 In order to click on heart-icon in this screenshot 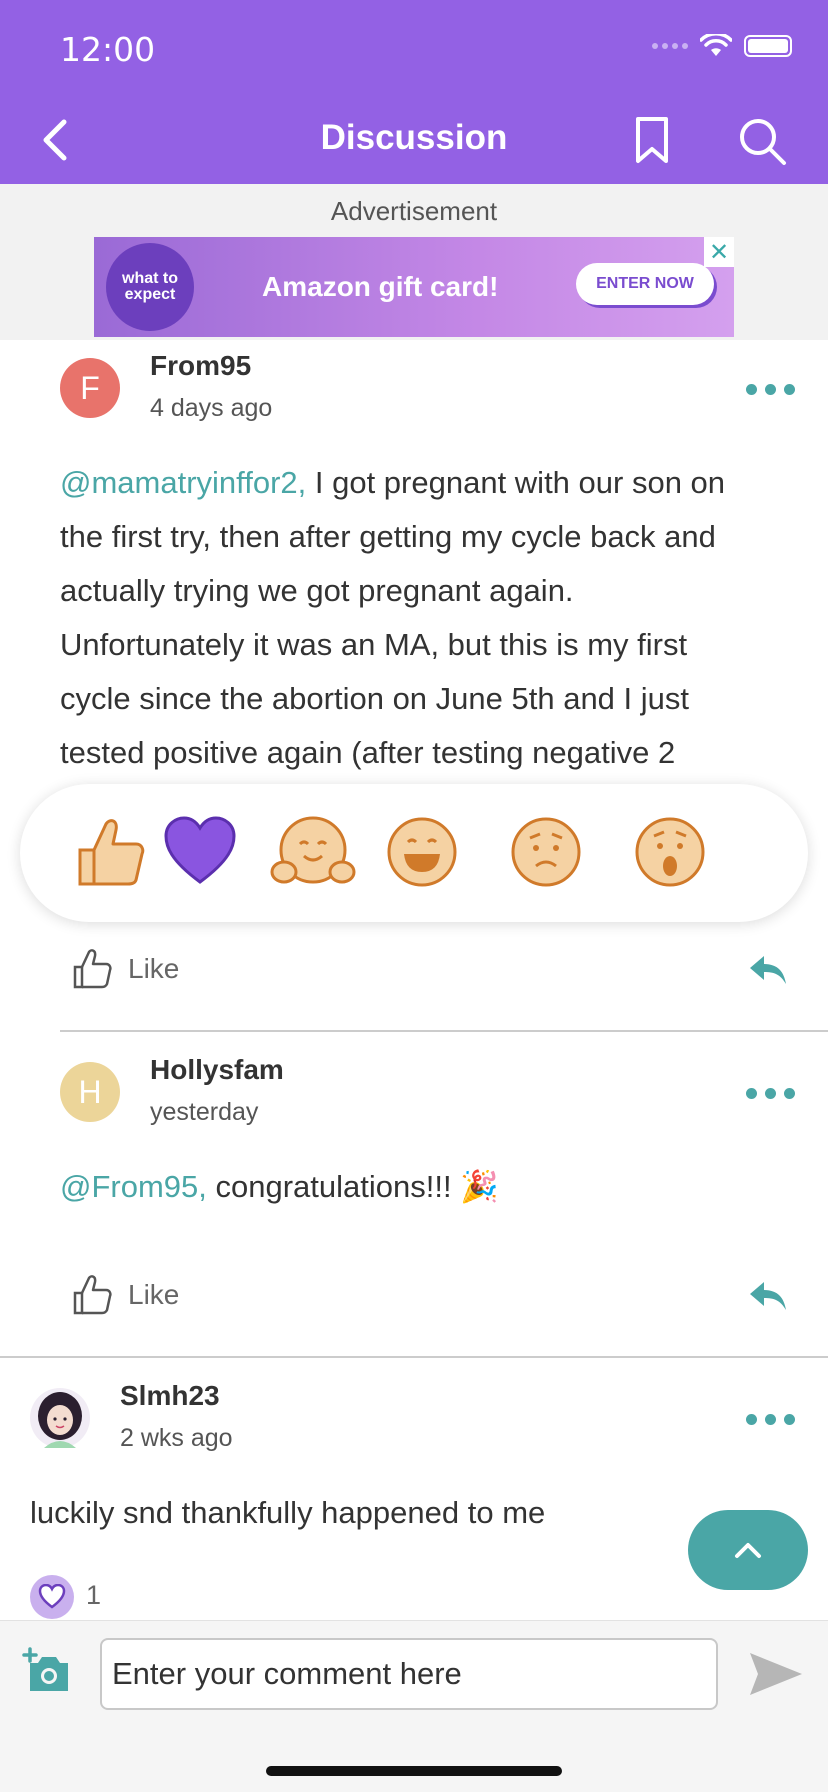, I will do `click(52, 1596)`.